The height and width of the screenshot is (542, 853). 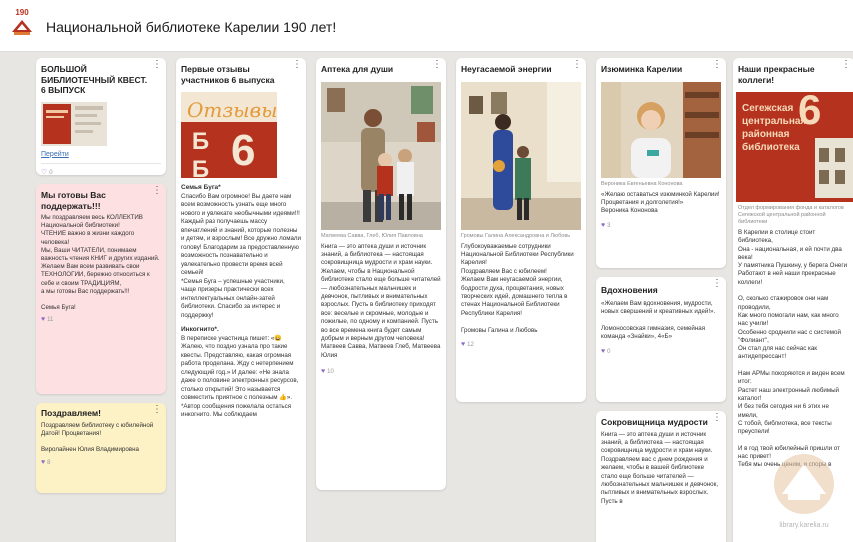 I want to click on post-title: Аптека для души, so click(x=357, y=69).